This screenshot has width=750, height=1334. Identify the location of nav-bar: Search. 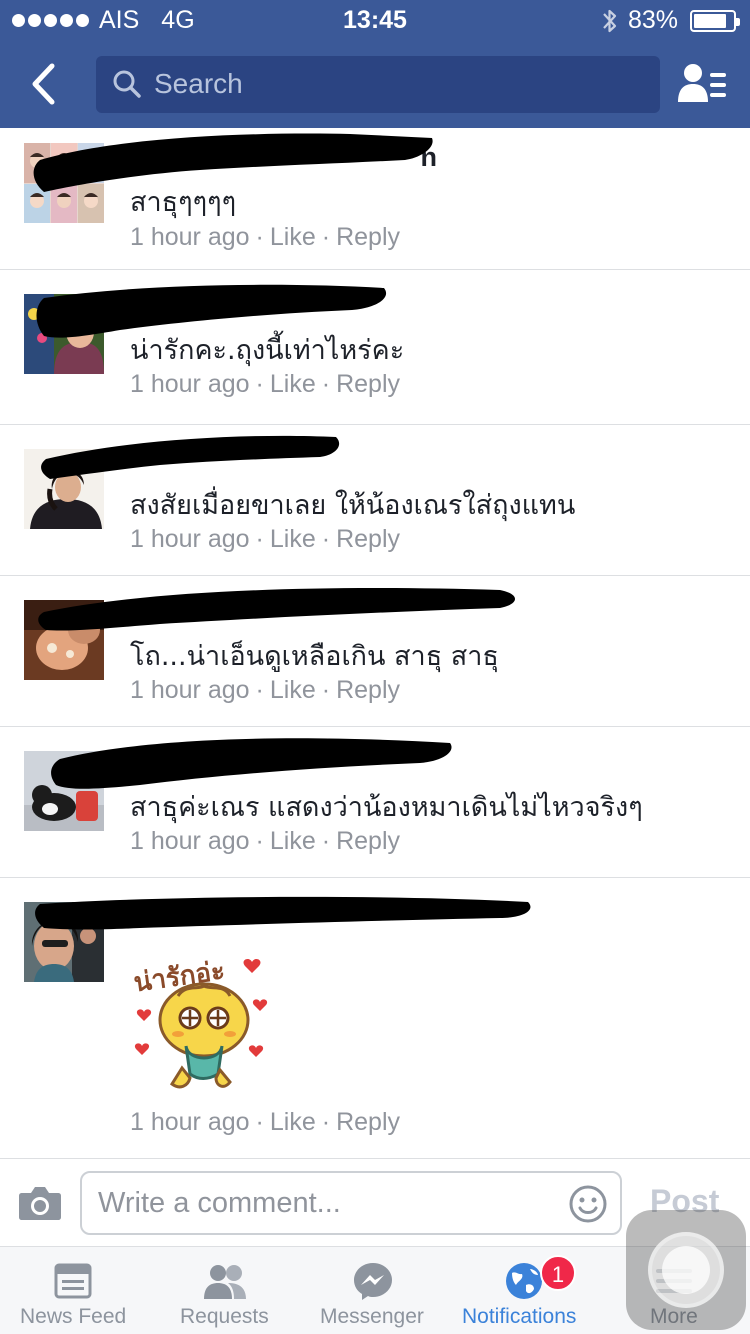
(375, 84).